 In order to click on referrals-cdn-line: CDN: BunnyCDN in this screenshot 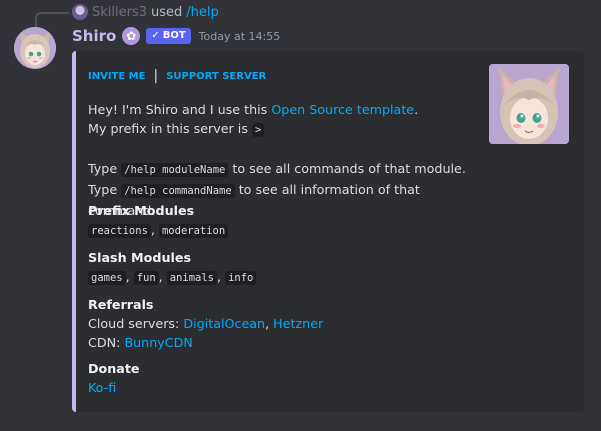, I will do `click(140, 342)`.